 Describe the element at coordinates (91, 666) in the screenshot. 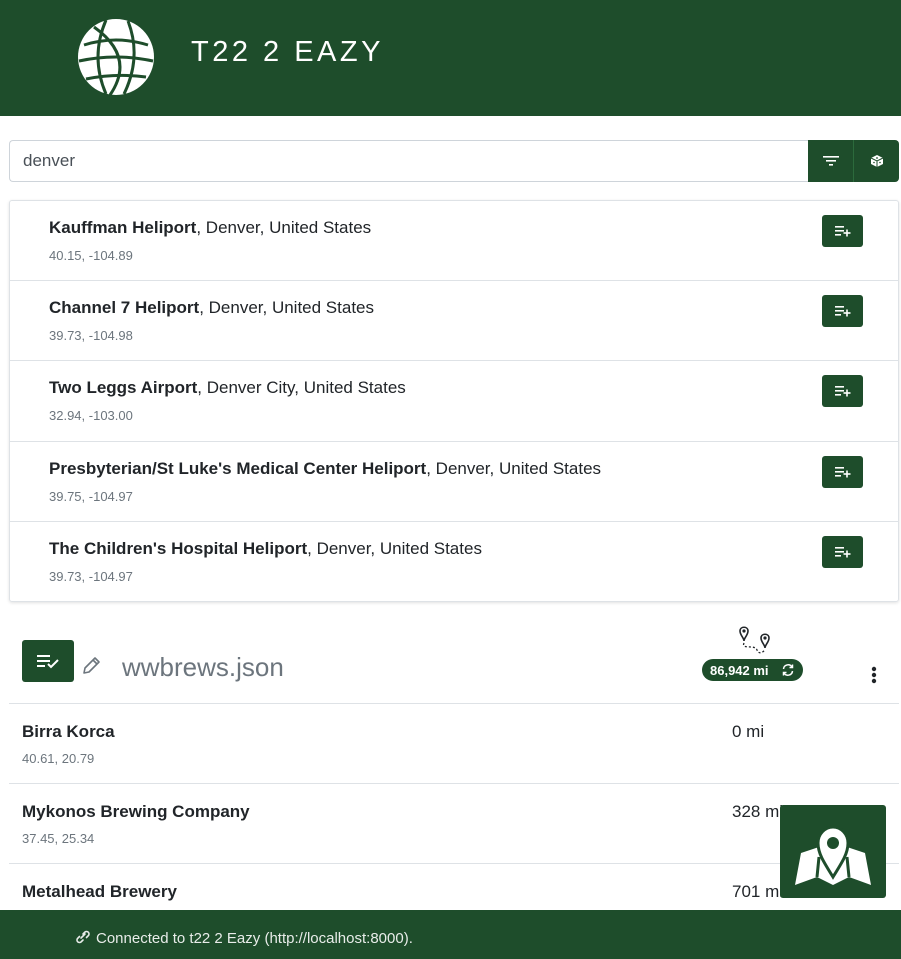

I see `pencil-icon` at that location.